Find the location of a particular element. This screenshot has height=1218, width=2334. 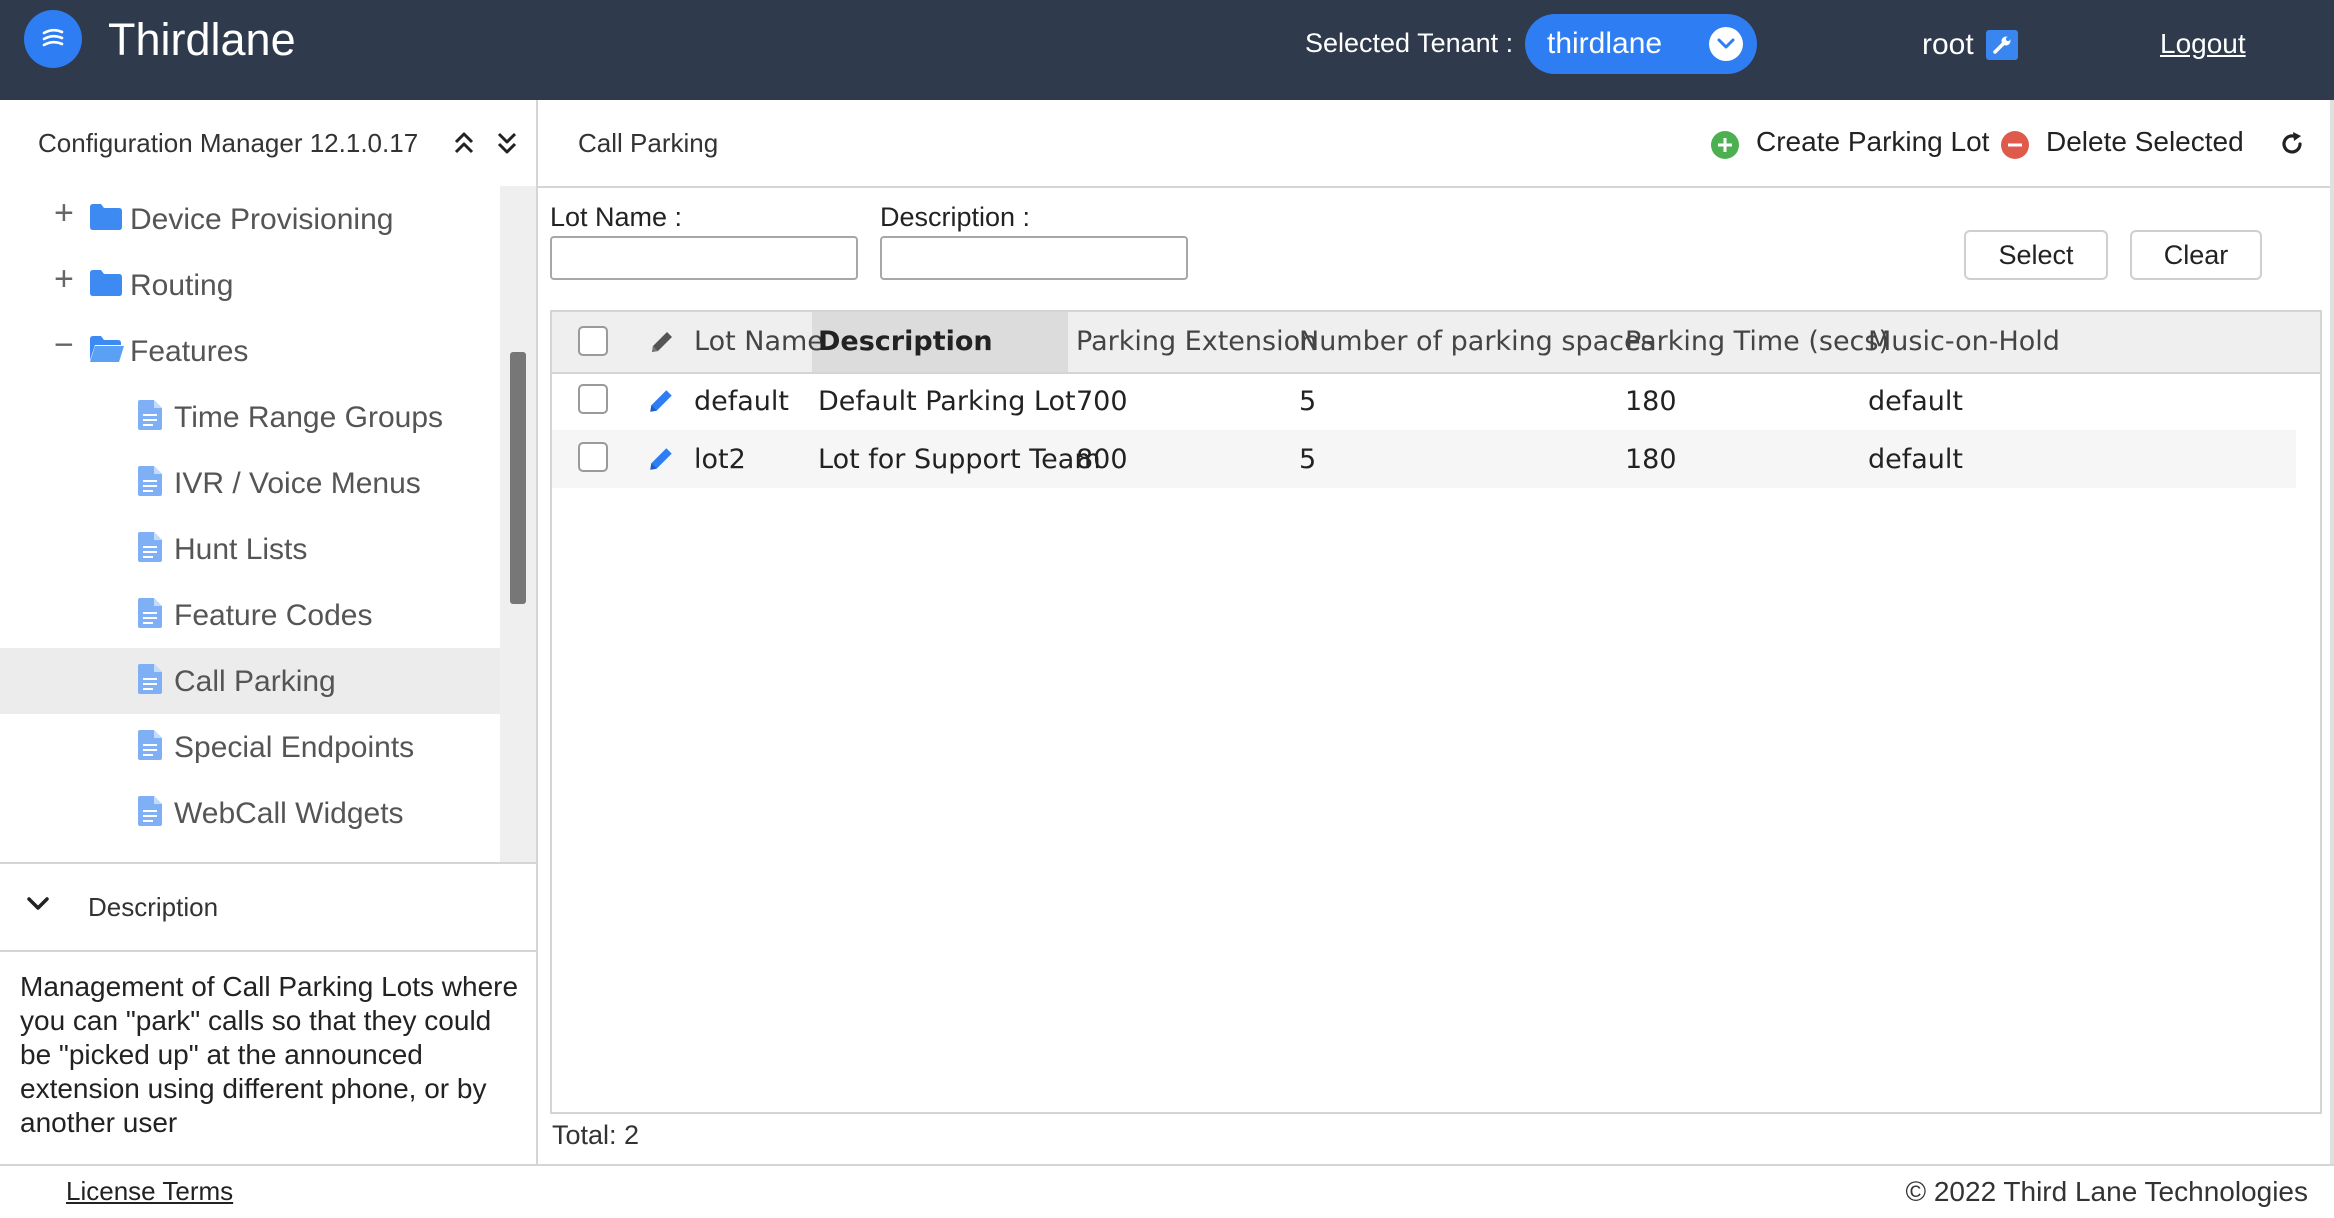

cell-description: Default Parking Lot is located at coordinates (947, 401).